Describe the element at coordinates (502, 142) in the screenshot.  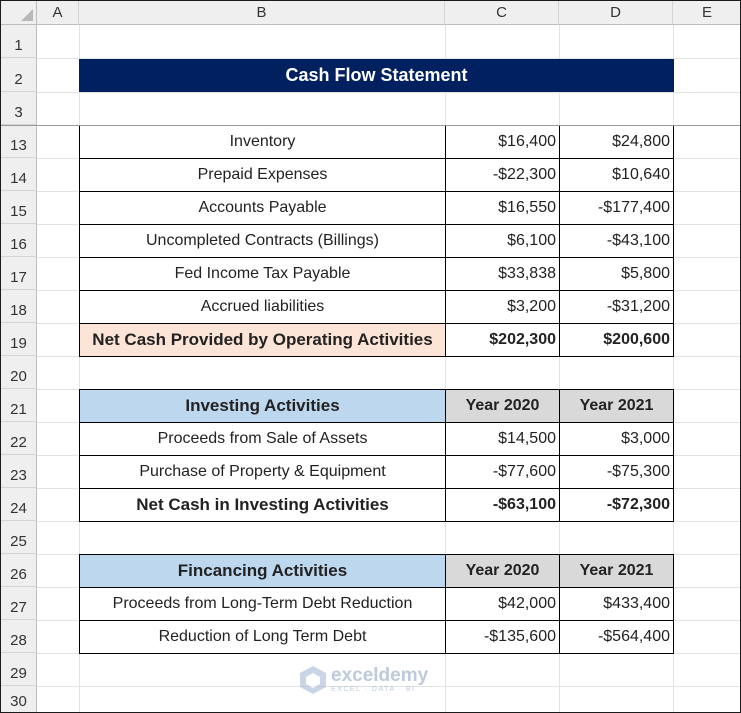
I see `operating-2020-value: $16,400` at that location.